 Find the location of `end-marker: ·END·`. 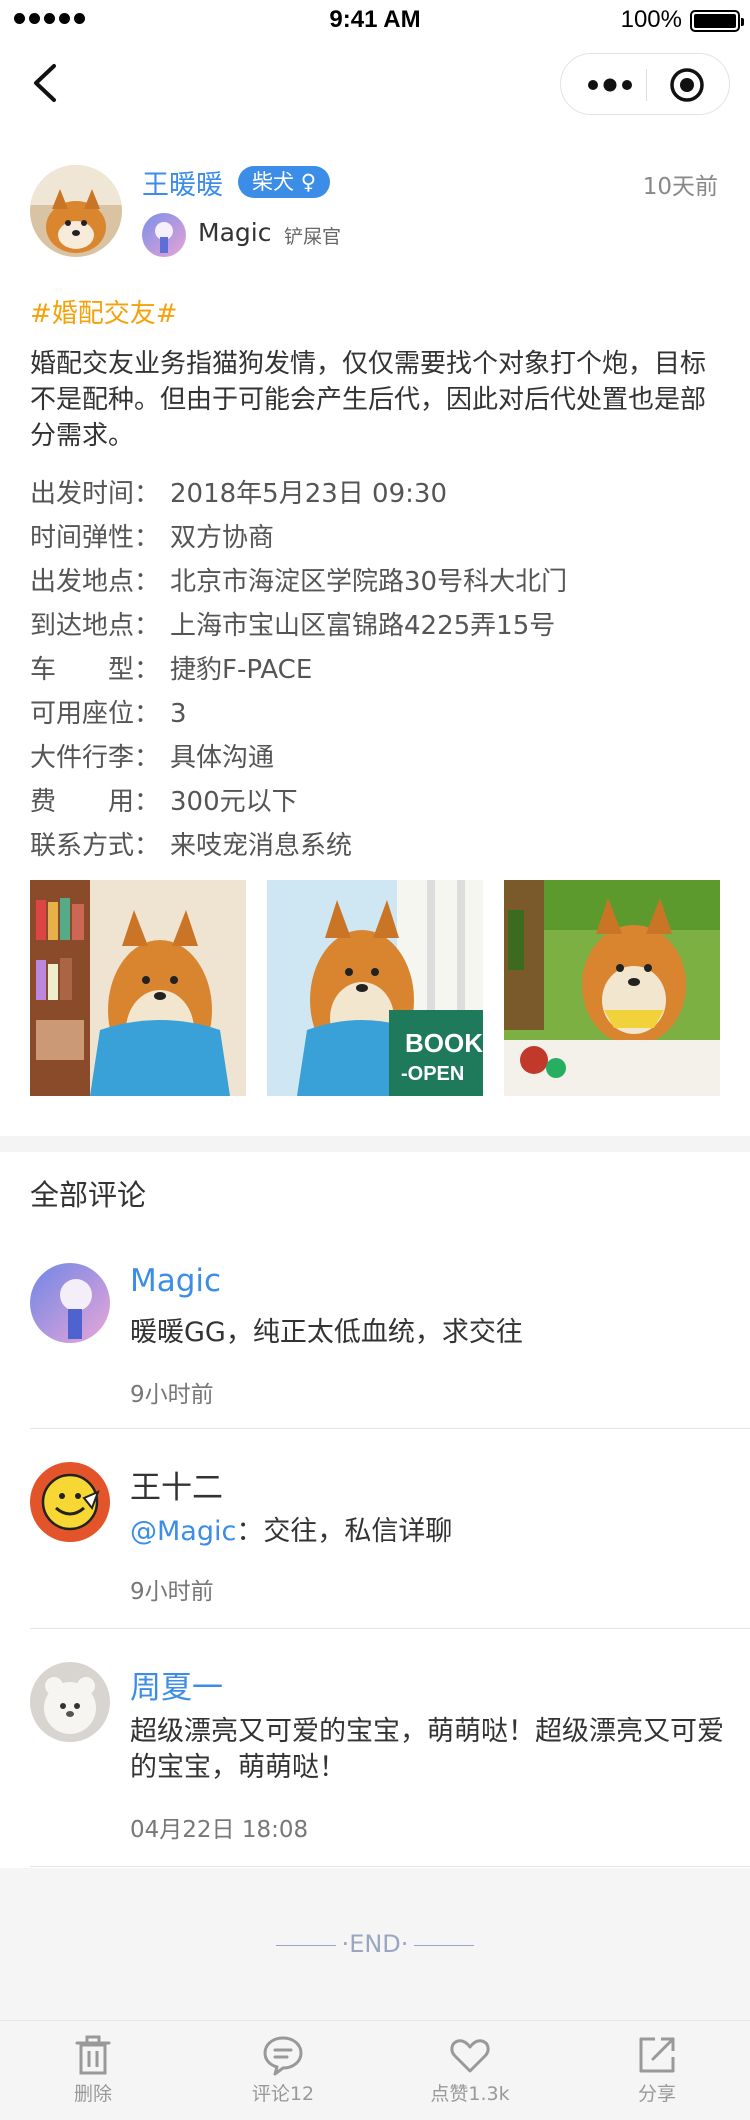

end-marker: ·END· is located at coordinates (375, 1944).